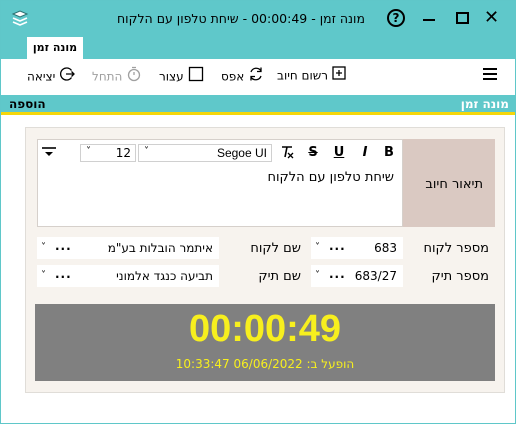 This screenshot has width=516, height=424. Describe the element at coordinates (171, 76) in the screenshot. I see `stop-label: עצור` at that location.